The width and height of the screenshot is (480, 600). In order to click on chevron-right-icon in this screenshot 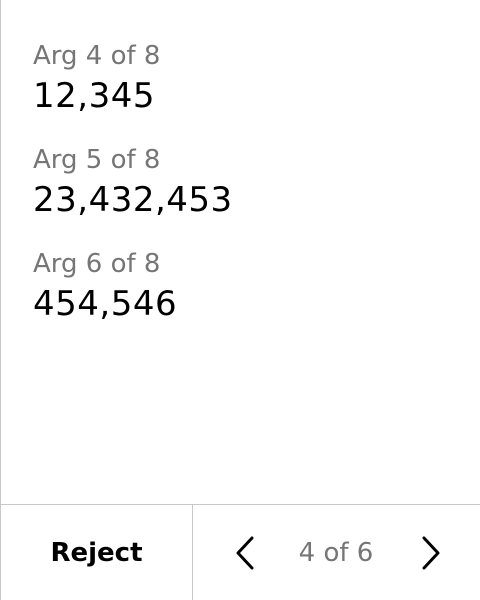, I will do `click(431, 553)`.